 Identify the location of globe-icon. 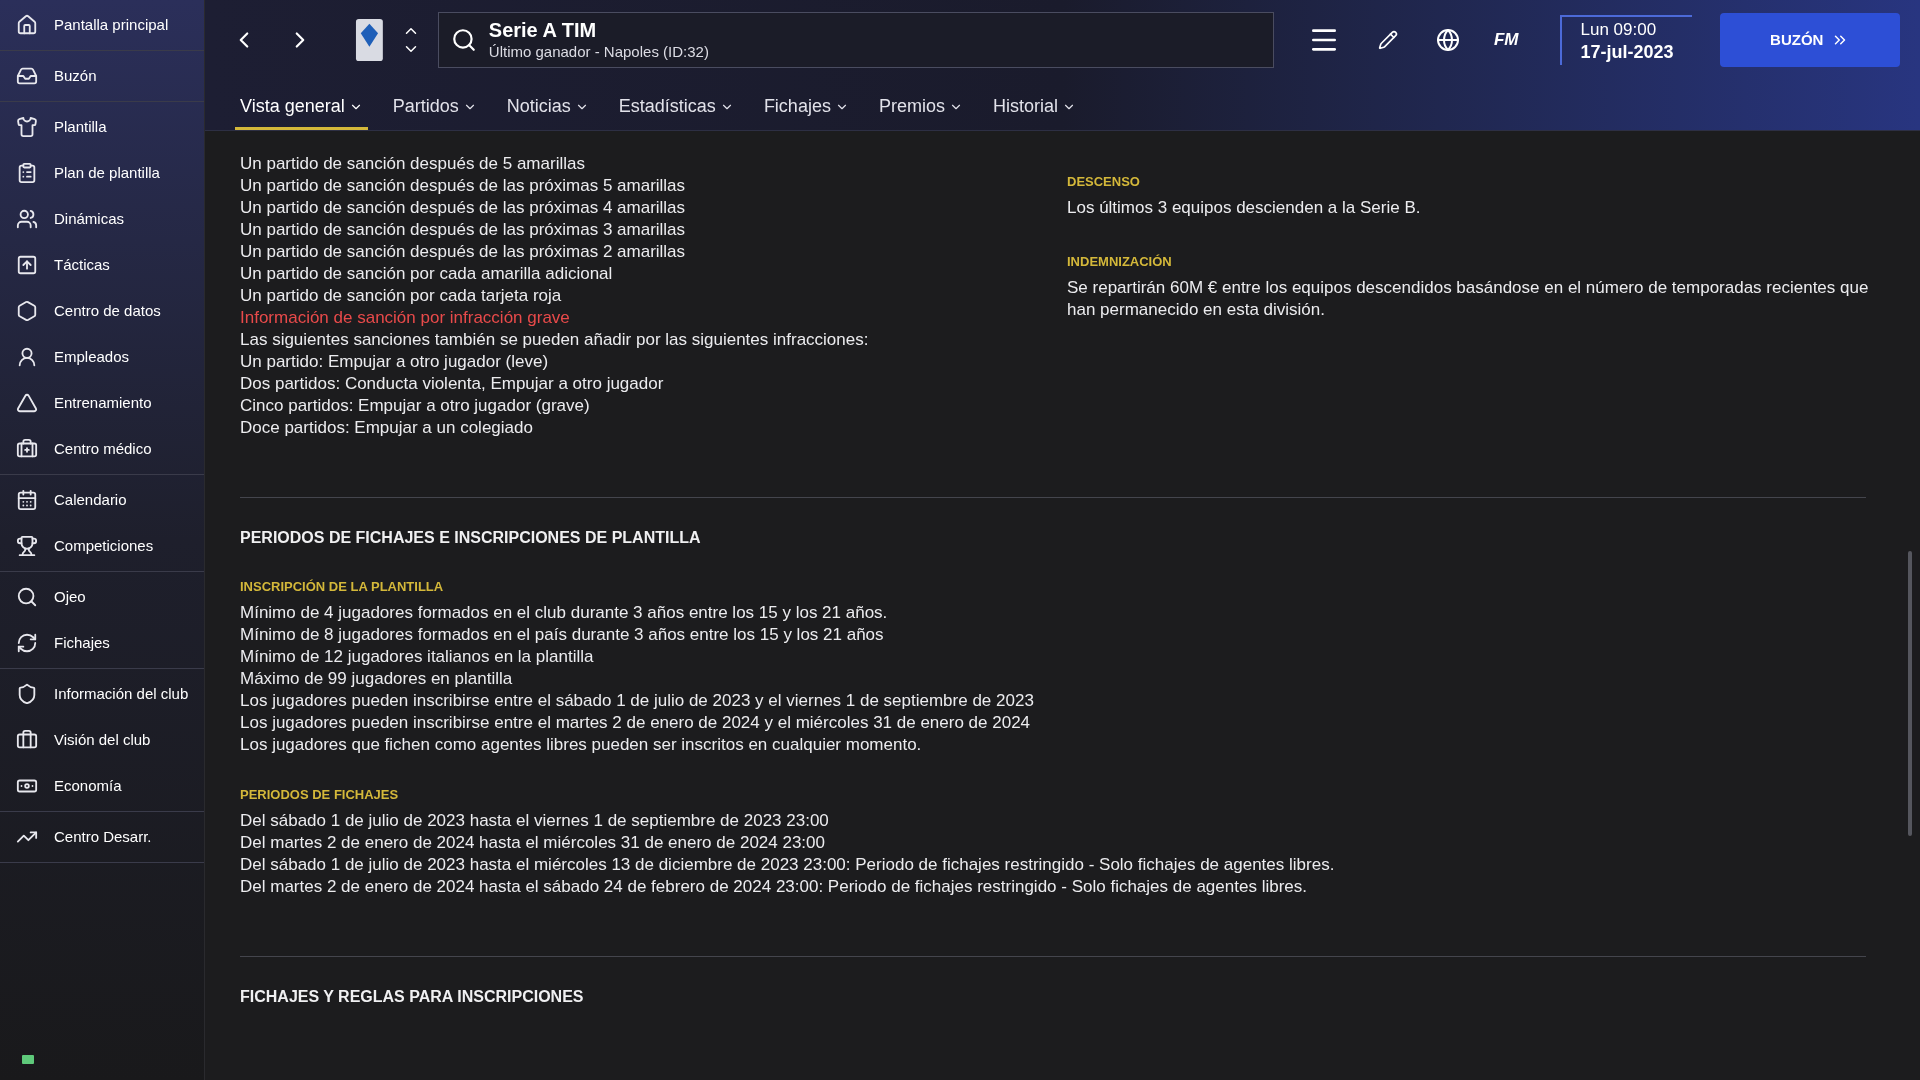
(1447, 40).